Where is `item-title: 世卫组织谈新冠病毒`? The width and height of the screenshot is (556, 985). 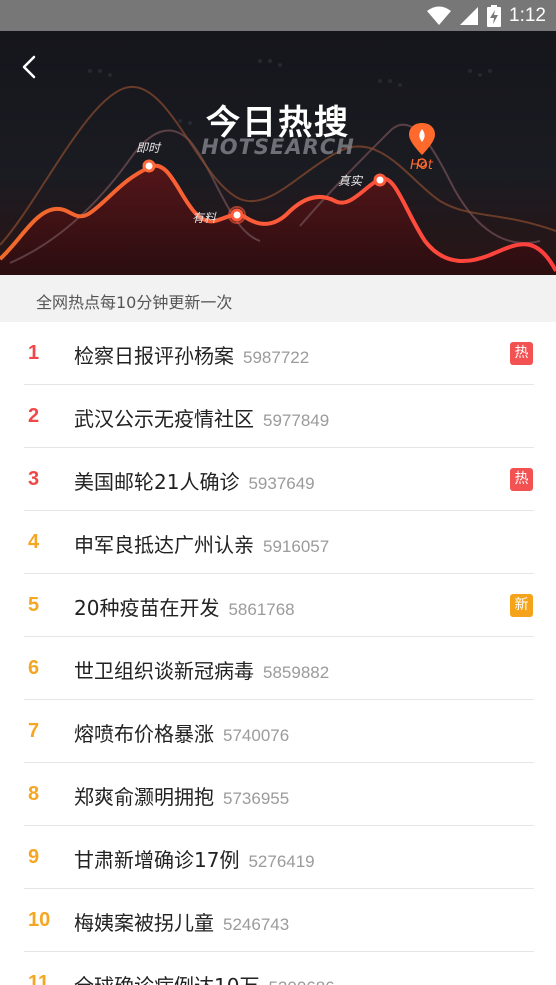
item-title: 世卫组织谈新冠病毒 is located at coordinates (164, 671).